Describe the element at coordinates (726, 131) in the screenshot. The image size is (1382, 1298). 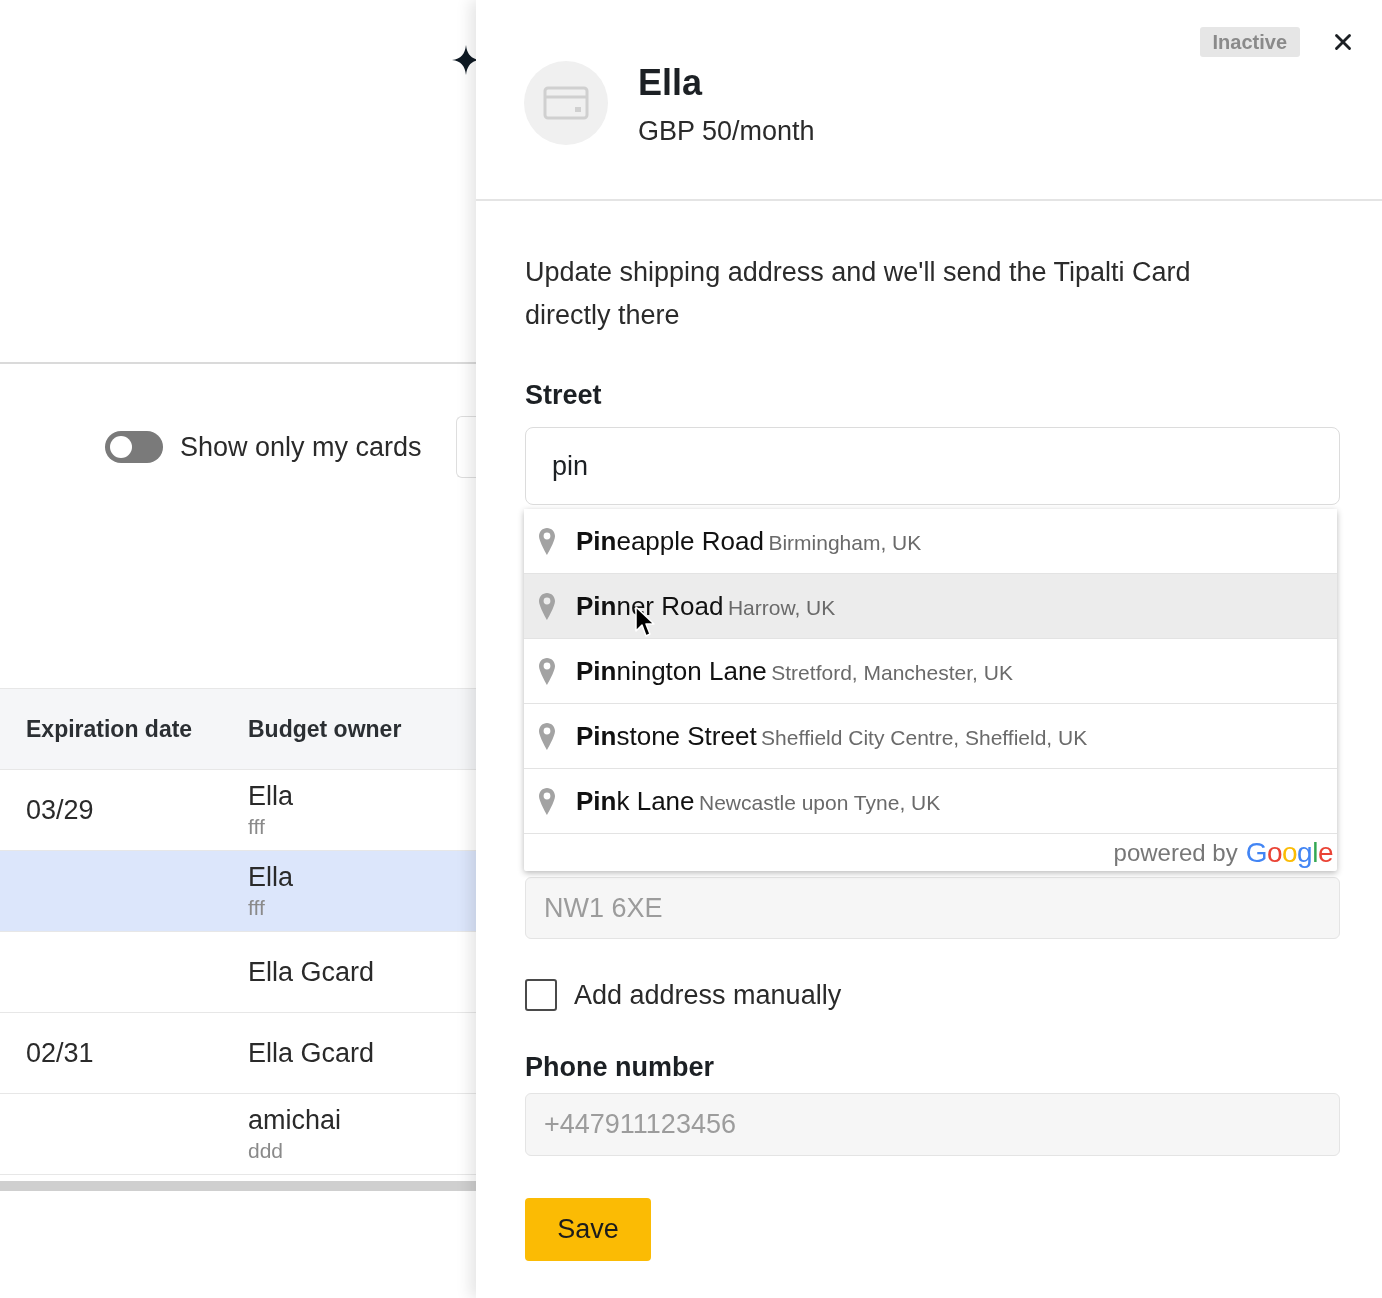
I see `drawer-subtitle: GBP 50/month` at that location.